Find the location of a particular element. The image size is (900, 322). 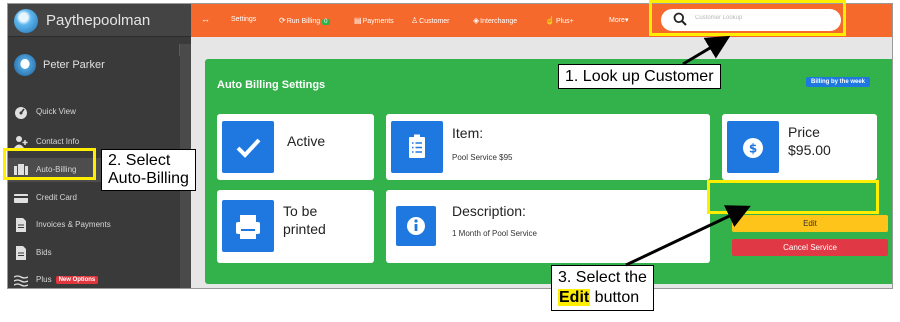

item-tile: Item: Pool Service $95 is located at coordinates (548, 147).